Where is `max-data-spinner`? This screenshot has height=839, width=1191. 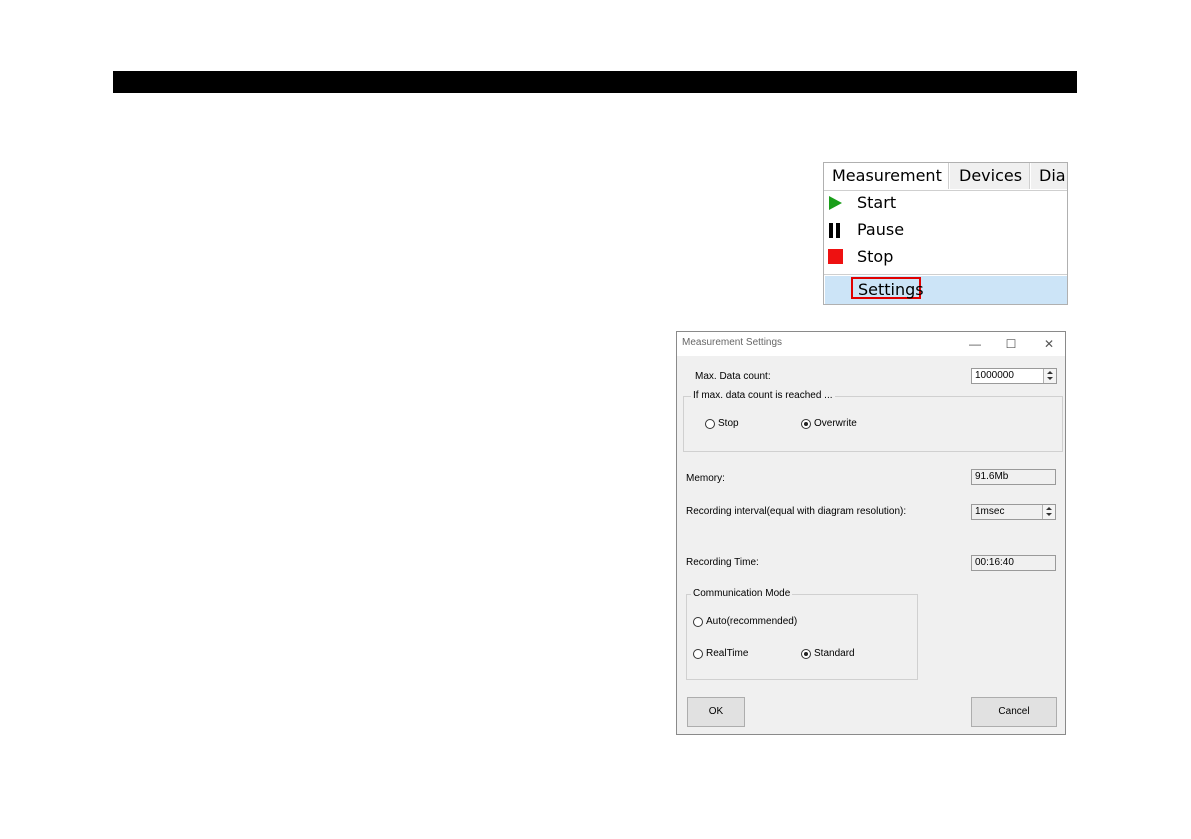
max-data-spinner is located at coordinates (1049, 376).